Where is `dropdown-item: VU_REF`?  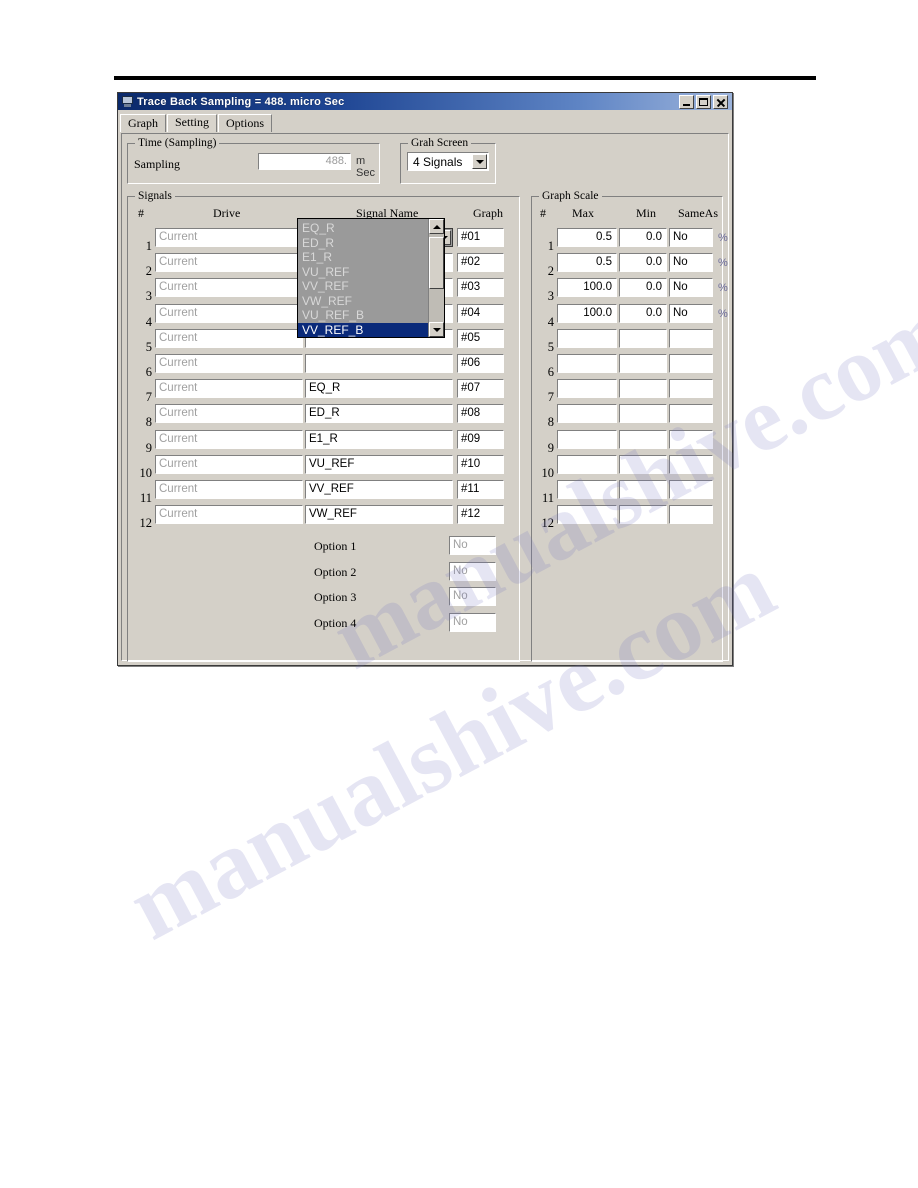 dropdown-item: VU_REF is located at coordinates (363, 272).